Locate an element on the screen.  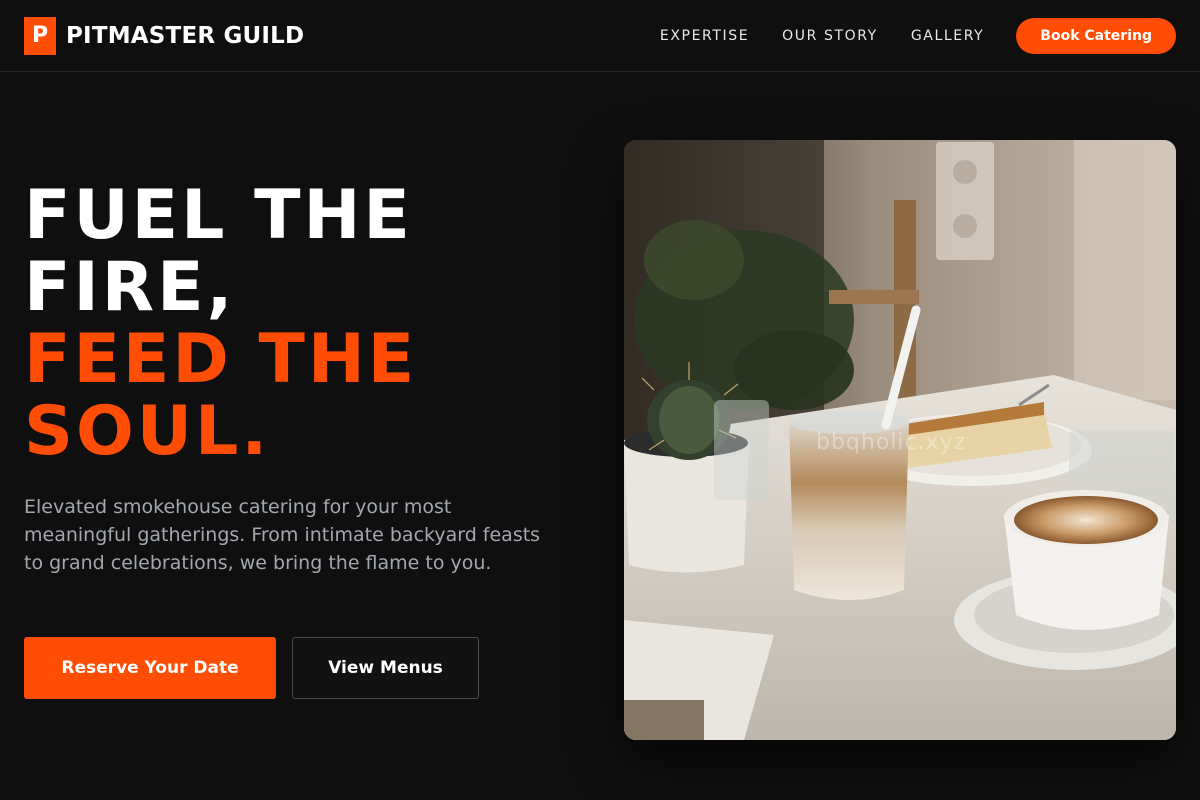
main-nav: EXPERTISE OUR STORY GALLERY is located at coordinates (822, 36).